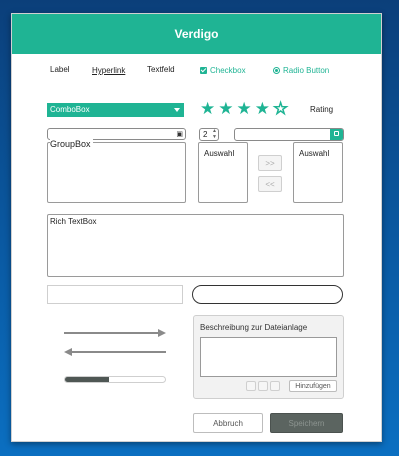 The image size is (399, 456). I want to click on rounded-text-input, so click(267, 294).